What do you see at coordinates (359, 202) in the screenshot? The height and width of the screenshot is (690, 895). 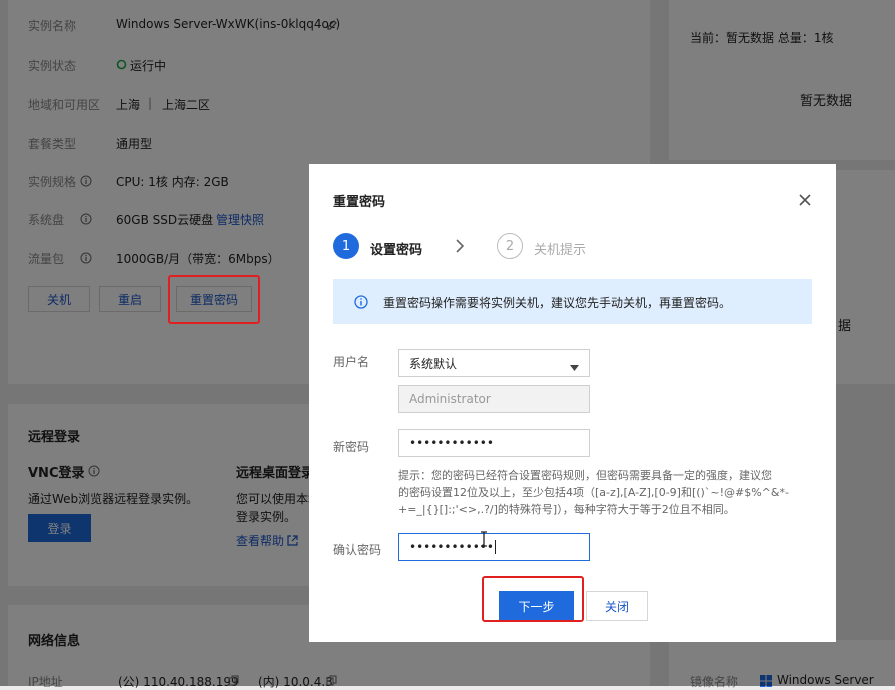 I see `dialog-title: 重置密码` at bounding box center [359, 202].